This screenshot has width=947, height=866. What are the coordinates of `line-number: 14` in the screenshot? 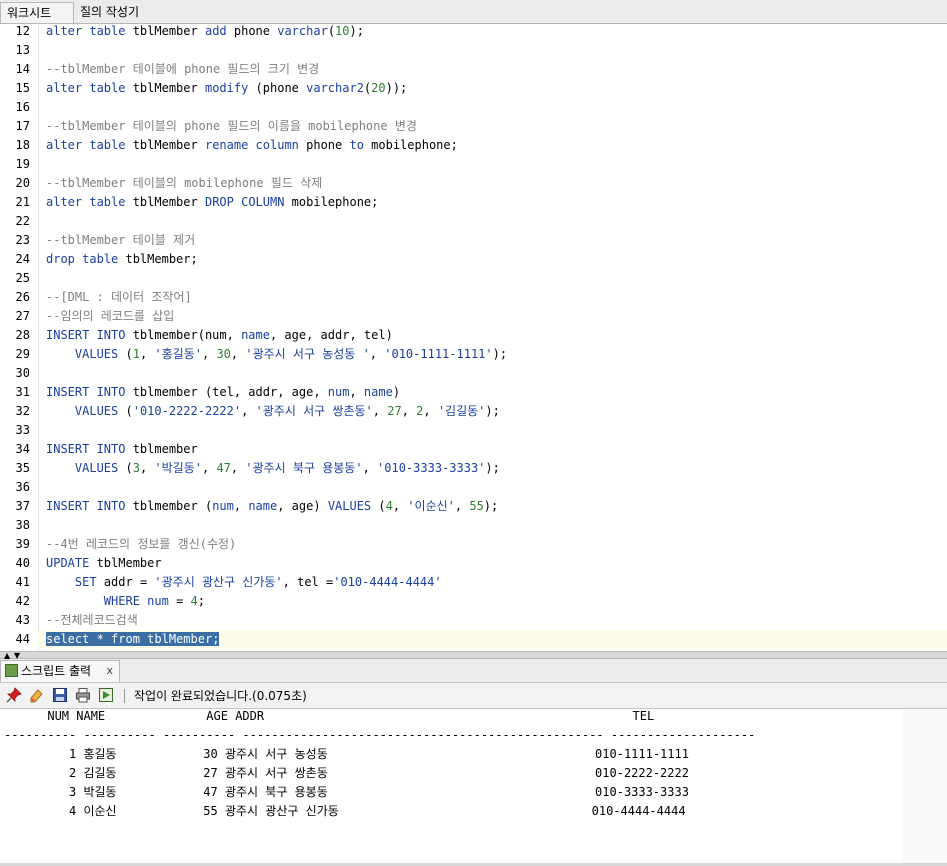 It's located at (22, 69).